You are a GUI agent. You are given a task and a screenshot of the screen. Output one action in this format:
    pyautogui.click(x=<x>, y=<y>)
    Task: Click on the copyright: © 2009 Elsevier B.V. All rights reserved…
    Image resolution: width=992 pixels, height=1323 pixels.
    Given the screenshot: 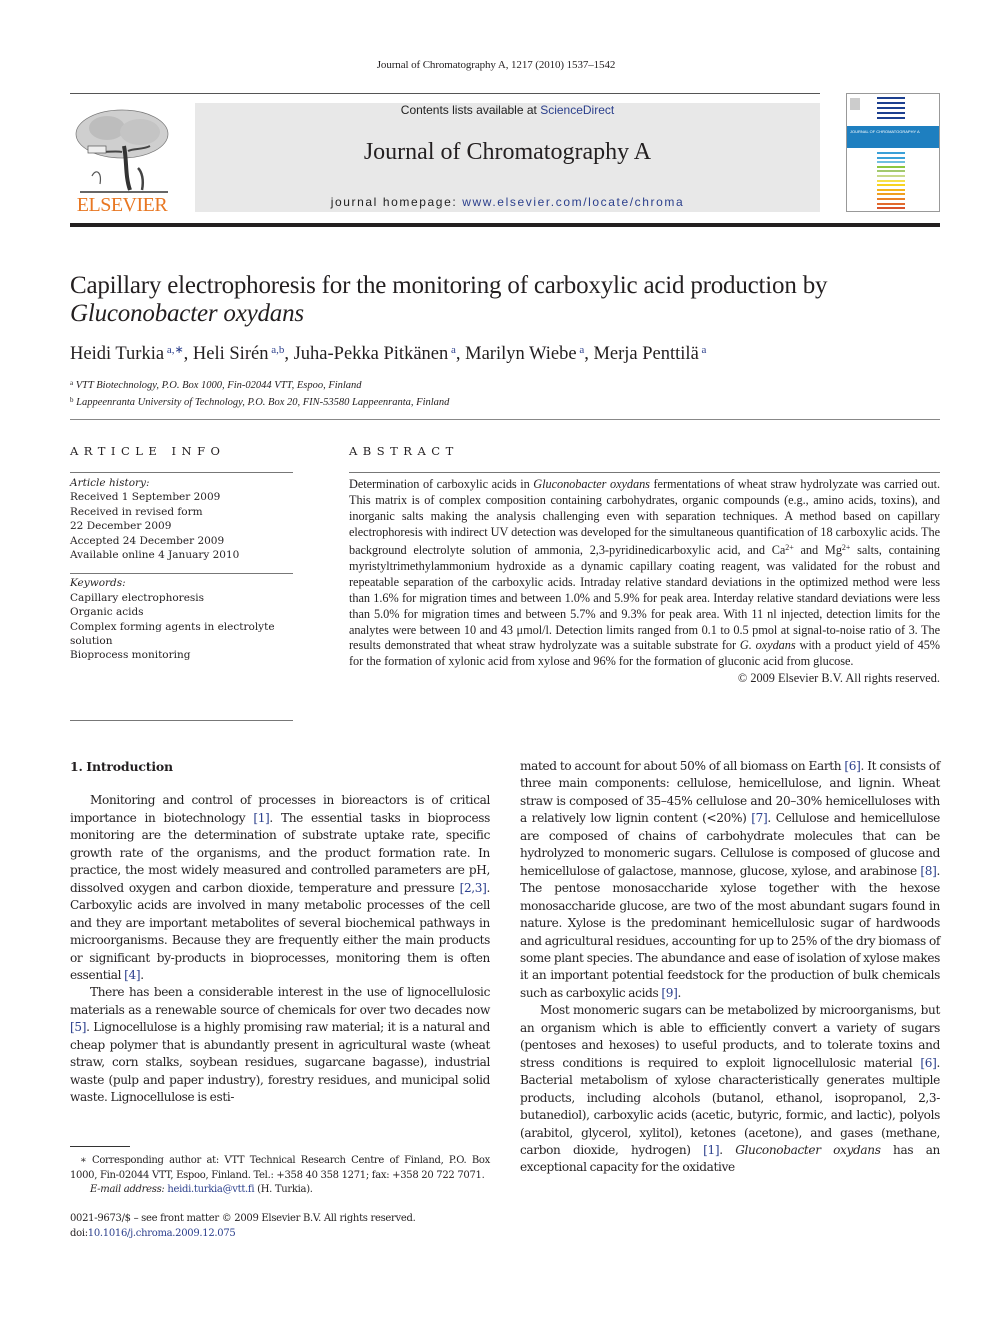 What is the action you would take?
    pyautogui.click(x=838, y=678)
    